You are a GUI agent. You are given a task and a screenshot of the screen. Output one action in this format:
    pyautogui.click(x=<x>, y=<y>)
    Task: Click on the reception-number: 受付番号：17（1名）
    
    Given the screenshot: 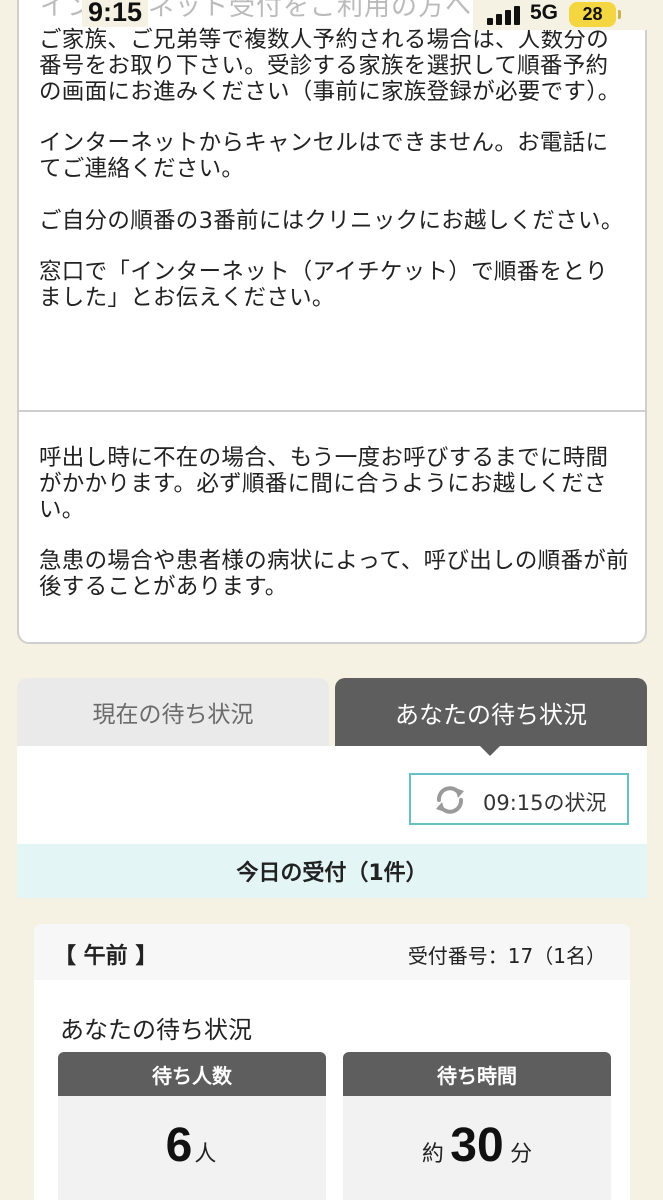 What is the action you would take?
    pyautogui.click(x=506, y=956)
    